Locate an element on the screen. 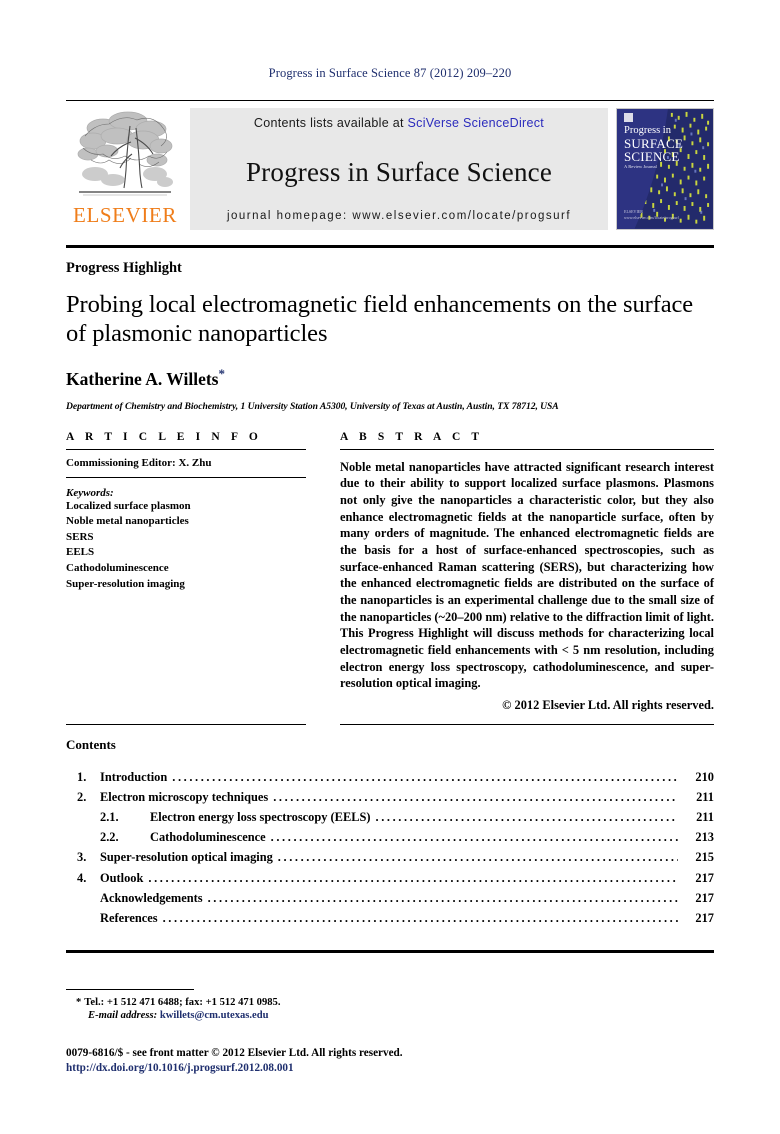 The width and height of the screenshot is (780, 1134). cover-title-line3: SCIENCE is located at coordinates (652, 156).